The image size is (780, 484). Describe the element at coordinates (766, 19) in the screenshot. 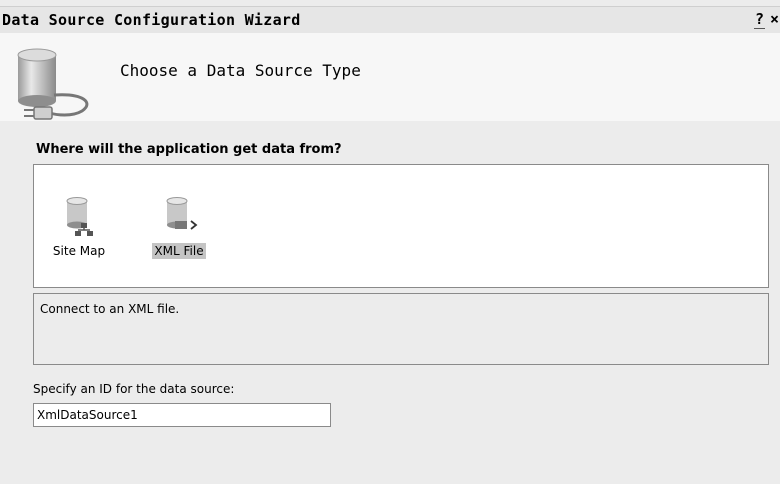

I see `title-buttons: ? ×` at that location.